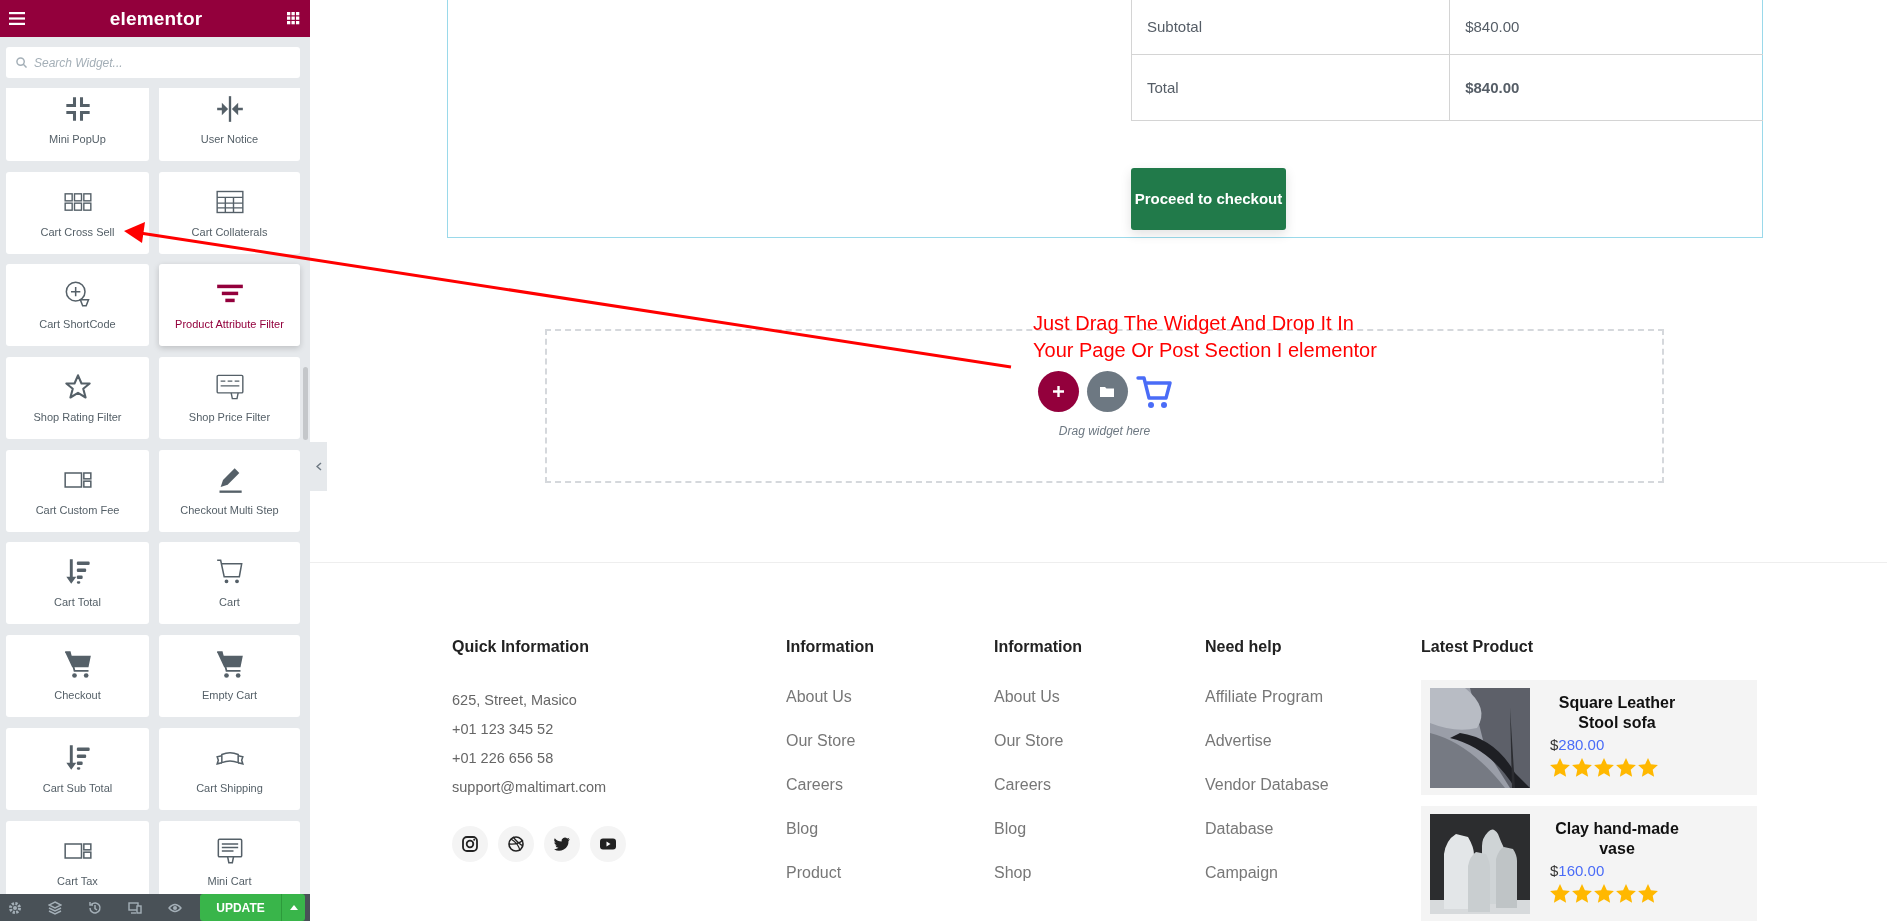 The height and width of the screenshot is (921, 1887). I want to click on plus-icon, so click(1058, 391).